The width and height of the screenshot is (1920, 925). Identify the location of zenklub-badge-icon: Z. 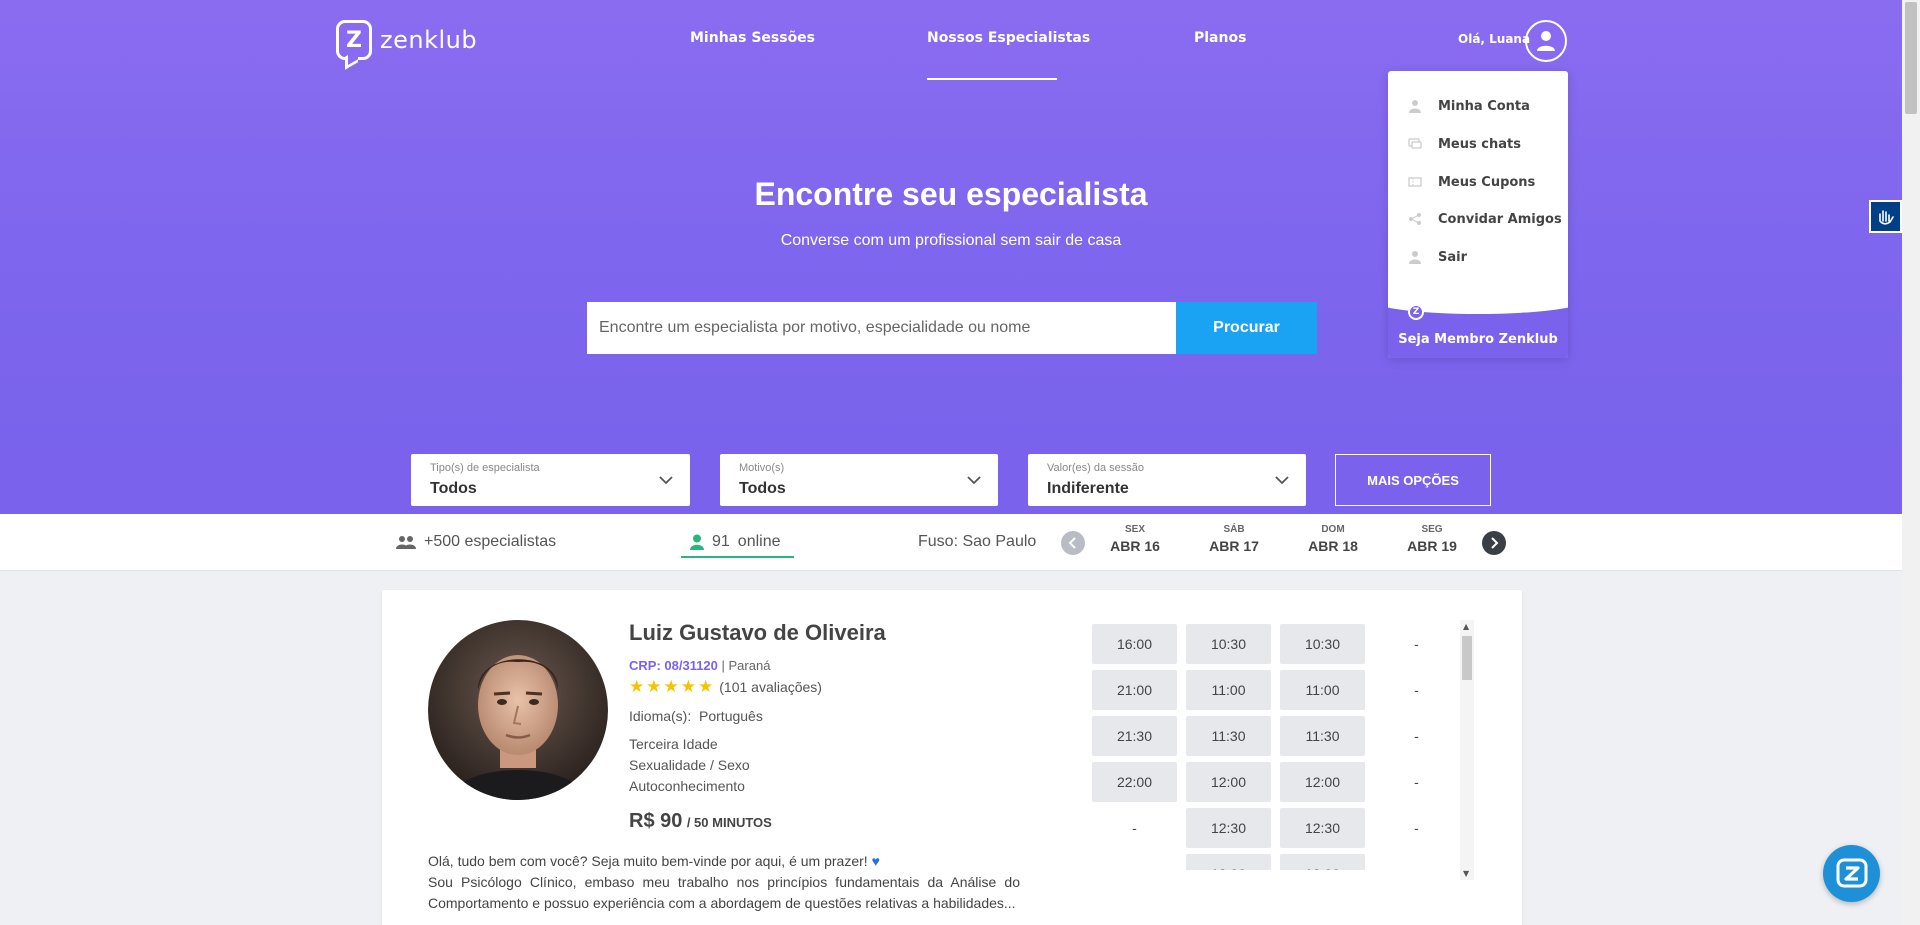
(1416, 312).